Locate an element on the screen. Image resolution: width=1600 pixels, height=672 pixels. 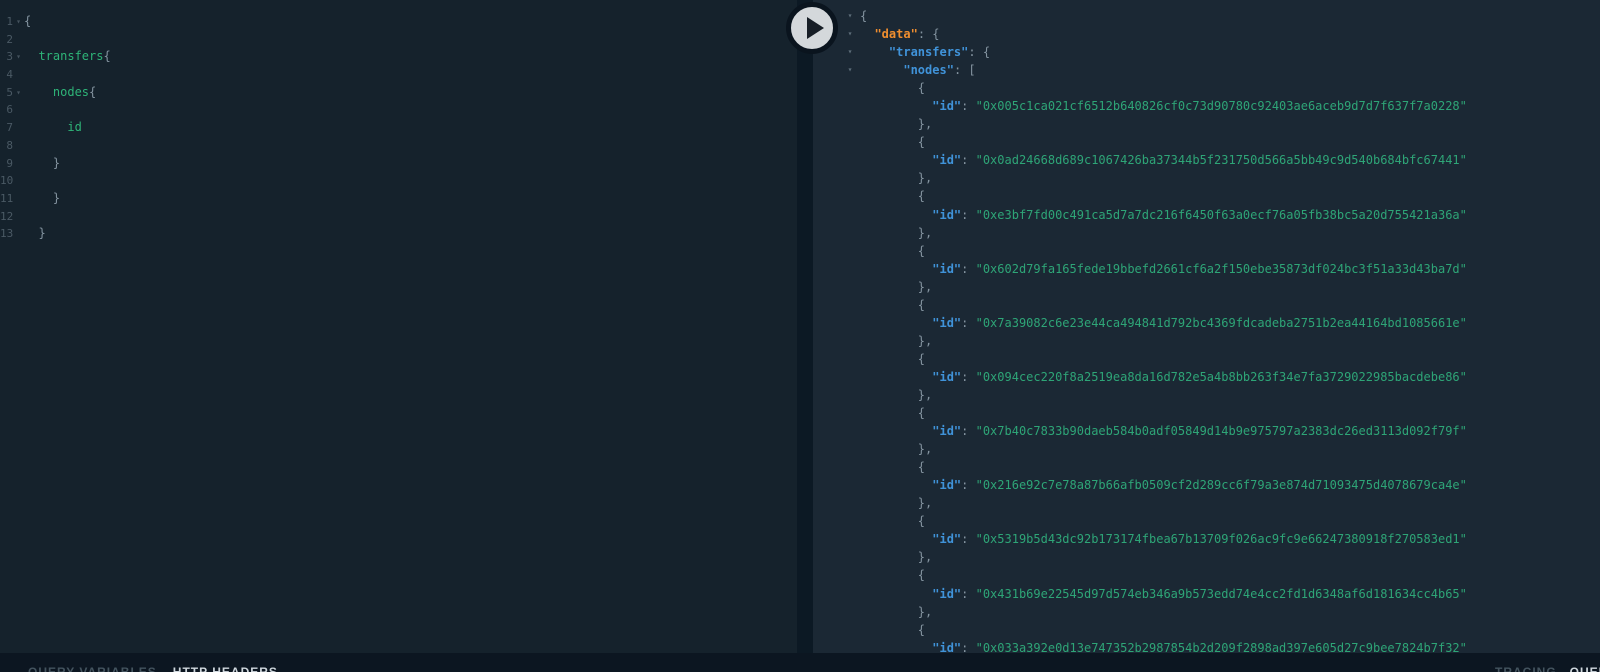
line-number: 3 is located at coordinates (9, 57).